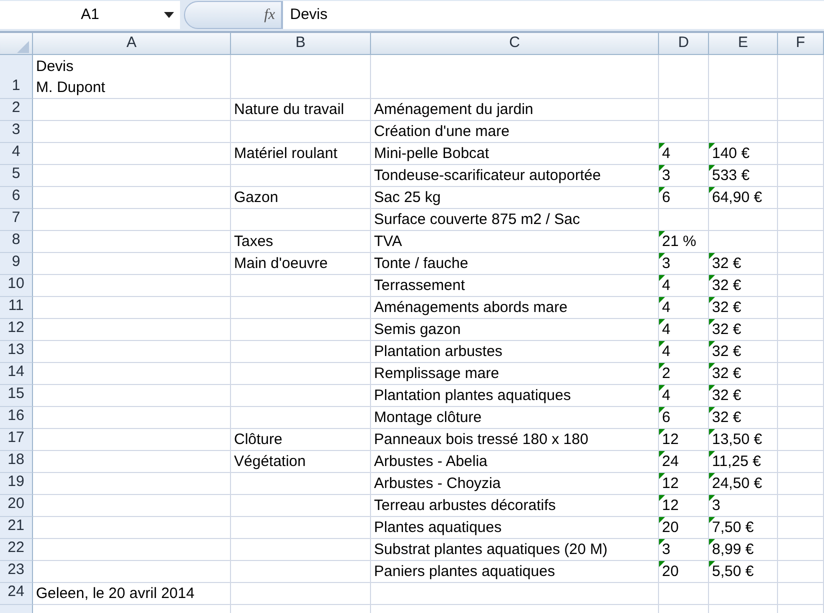  Describe the element at coordinates (684, 264) in the screenshot. I see `table-cell: 3` at that location.